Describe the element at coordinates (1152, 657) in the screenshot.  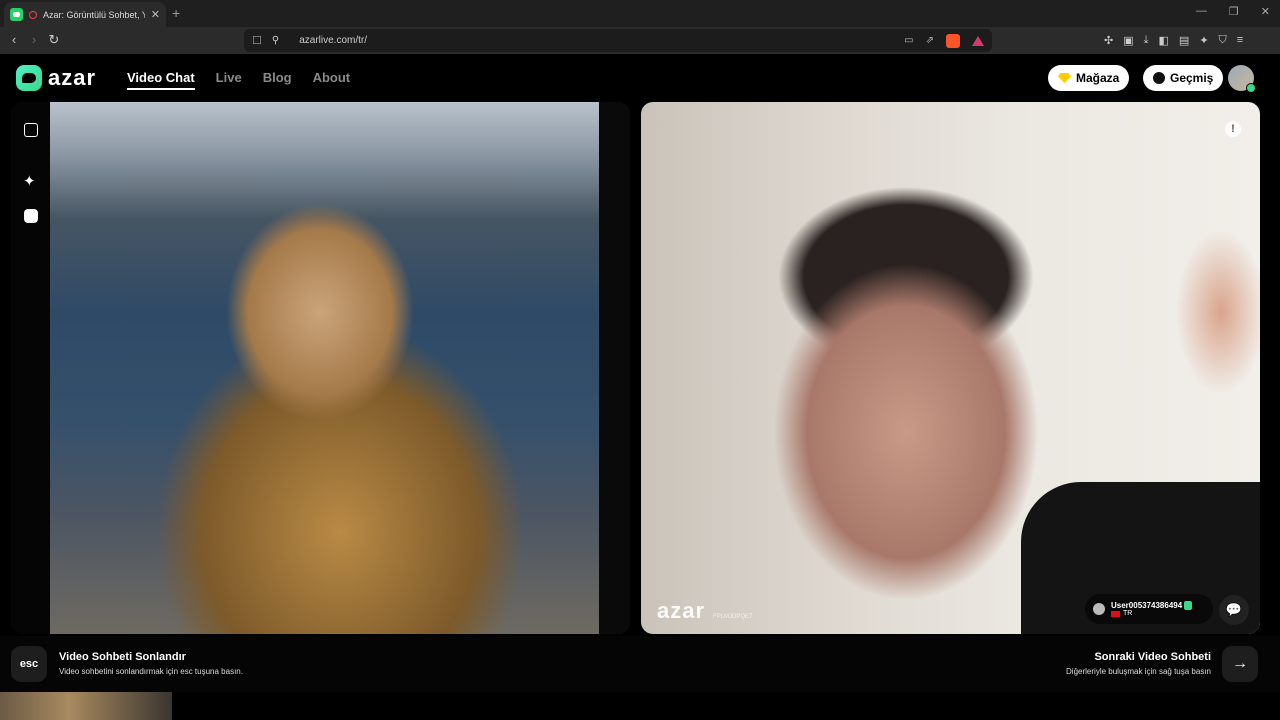
I see `next-chat-title: Sonraki Video Sohbeti` at that location.